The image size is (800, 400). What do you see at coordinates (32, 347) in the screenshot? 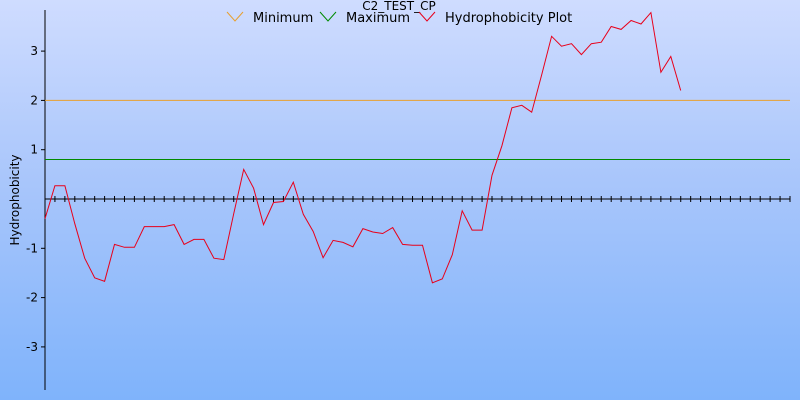
I see `y-tick-label: -3` at bounding box center [32, 347].